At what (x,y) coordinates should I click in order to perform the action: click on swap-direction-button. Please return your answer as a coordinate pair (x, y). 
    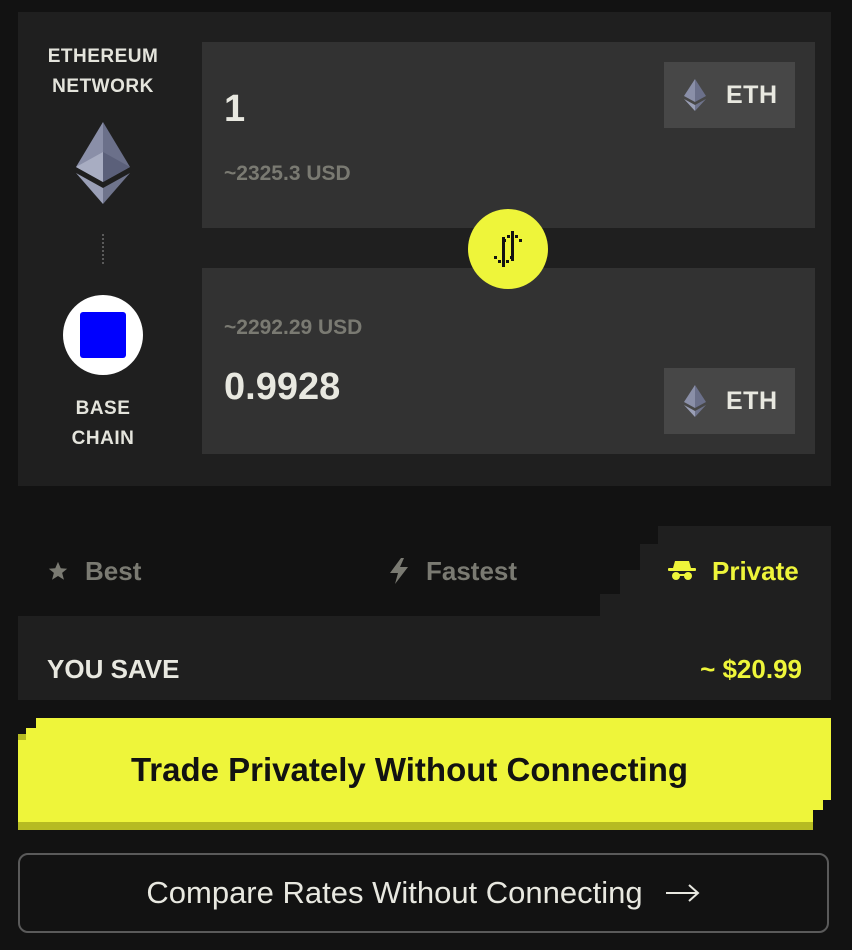
    Looking at the image, I should click on (508, 249).